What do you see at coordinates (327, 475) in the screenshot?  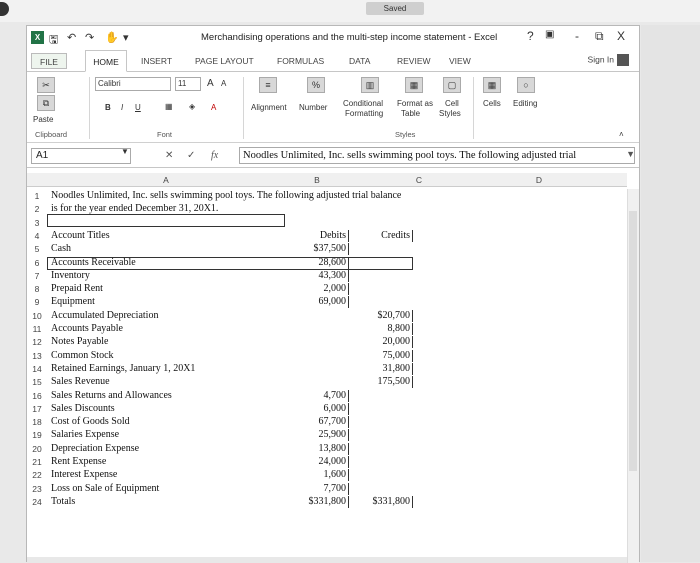 I see `table-row: 22 Interest Expense 1,600` at bounding box center [327, 475].